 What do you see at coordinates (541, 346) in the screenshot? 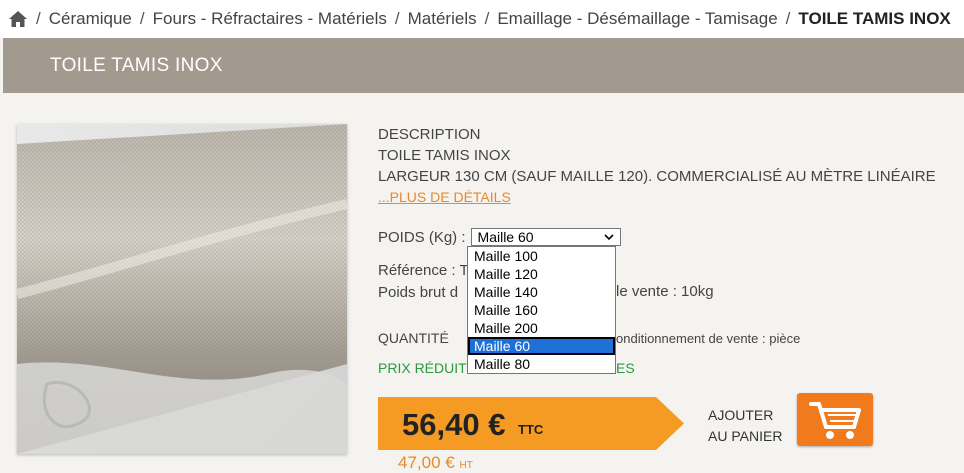
I see `dropdown-option-selected: Maille 60` at bounding box center [541, 346].